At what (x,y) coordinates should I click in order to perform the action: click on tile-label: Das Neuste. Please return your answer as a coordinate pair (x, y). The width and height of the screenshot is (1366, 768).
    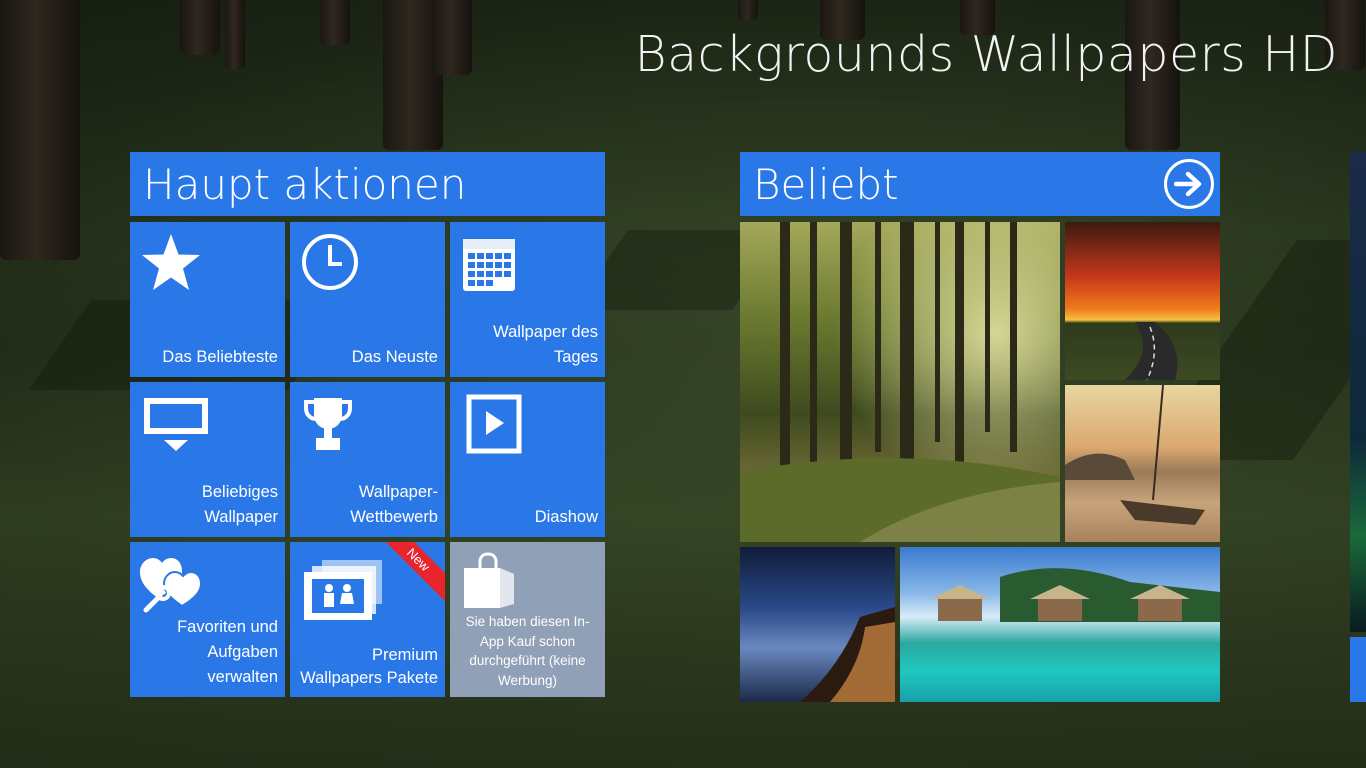
    Looking at the image, I should click on (394, 357).